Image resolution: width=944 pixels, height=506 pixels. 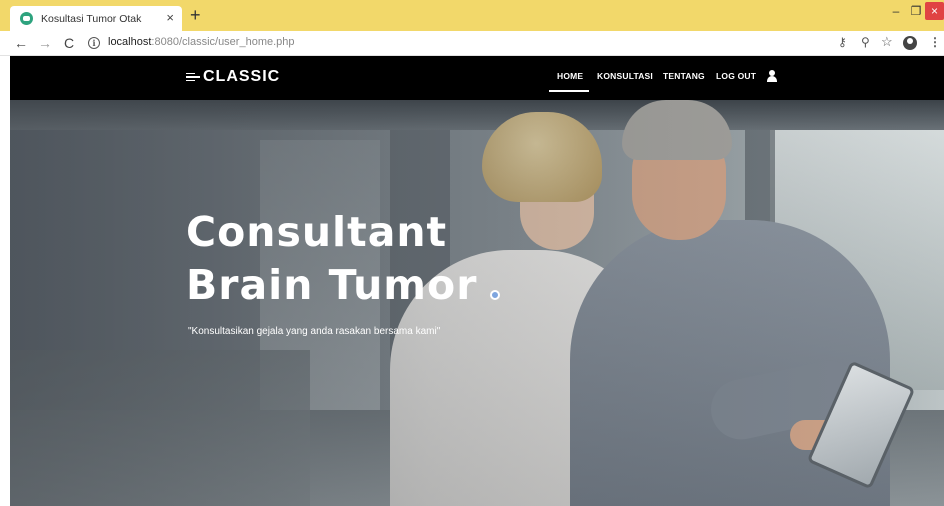 What do you see at coordinates (130, 42) in the screenshot?
I see `url-host: localhost` at bounding box center [130, 42].